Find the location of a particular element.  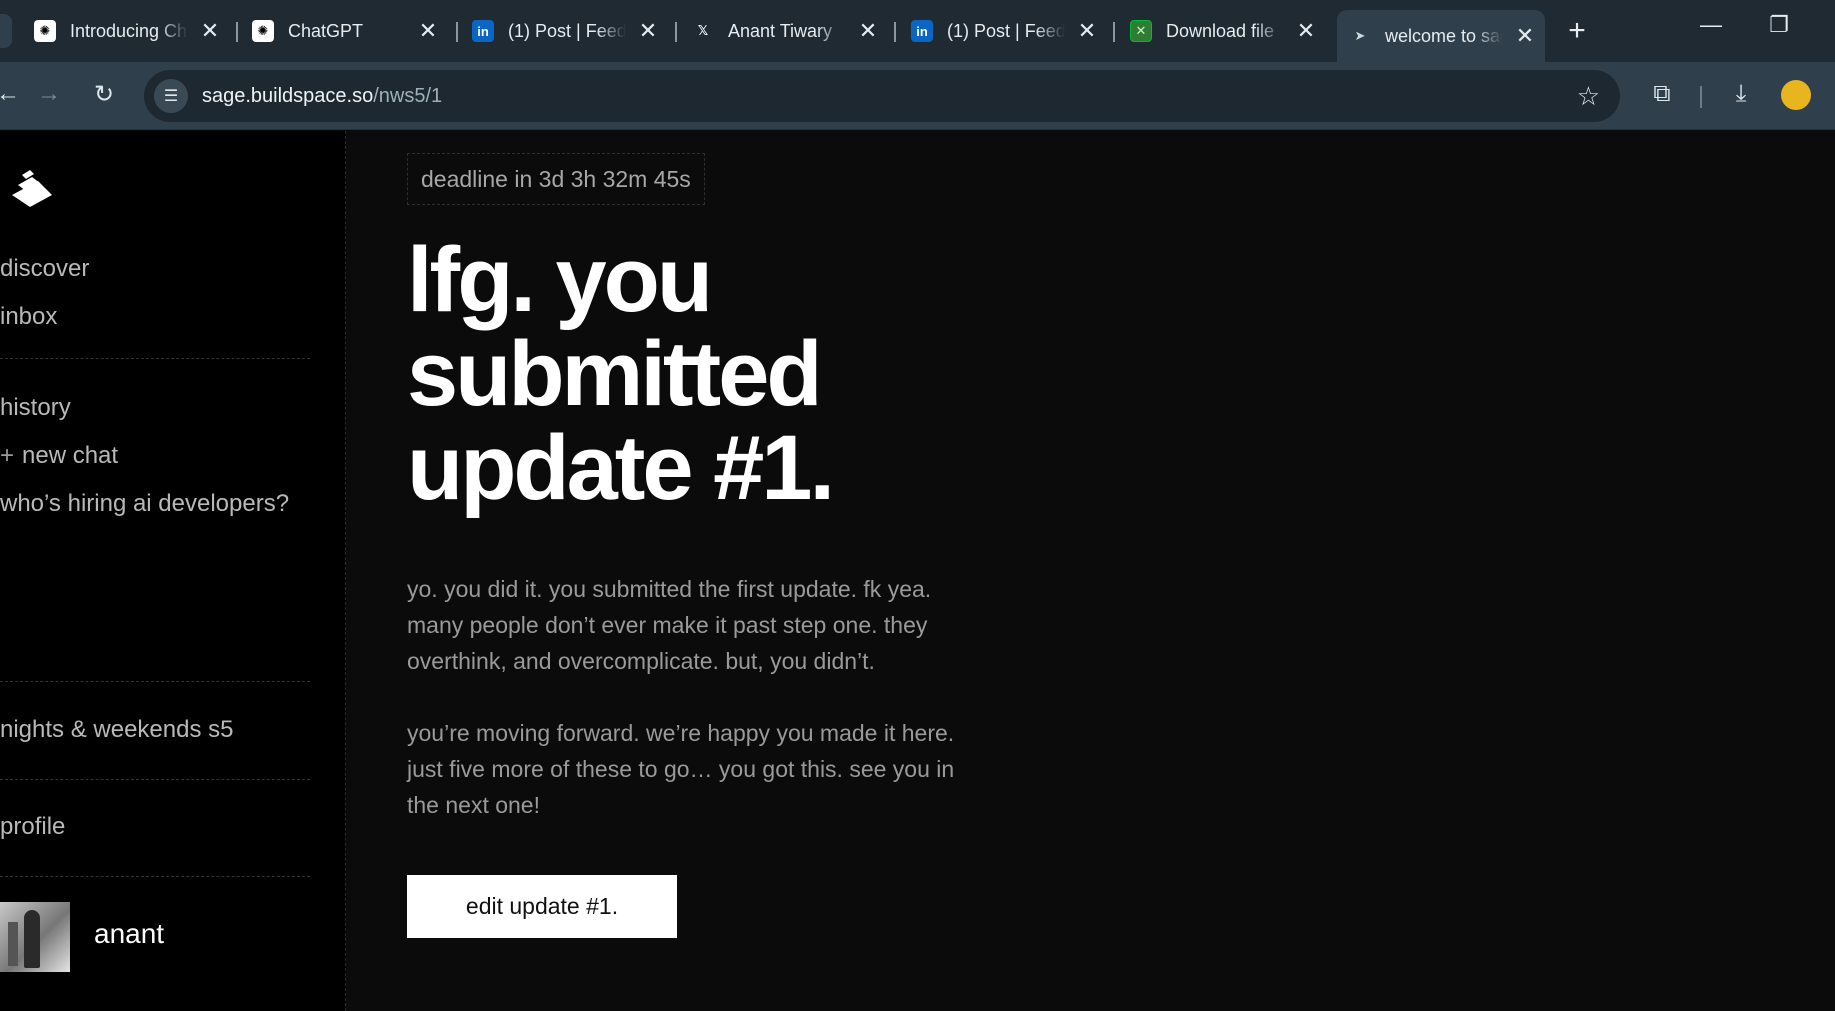

toolbar-separator is located at coordinates (1701, 97).